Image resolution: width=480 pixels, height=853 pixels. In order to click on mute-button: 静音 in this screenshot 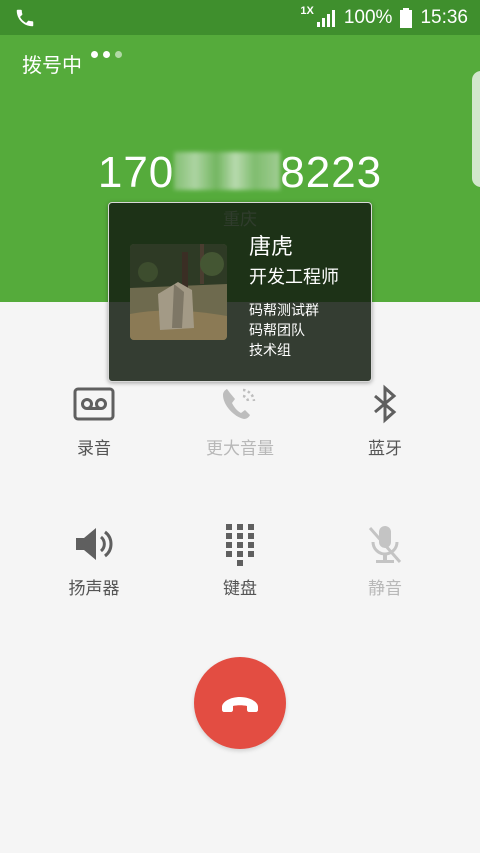, I will do `click(385, 560)`.